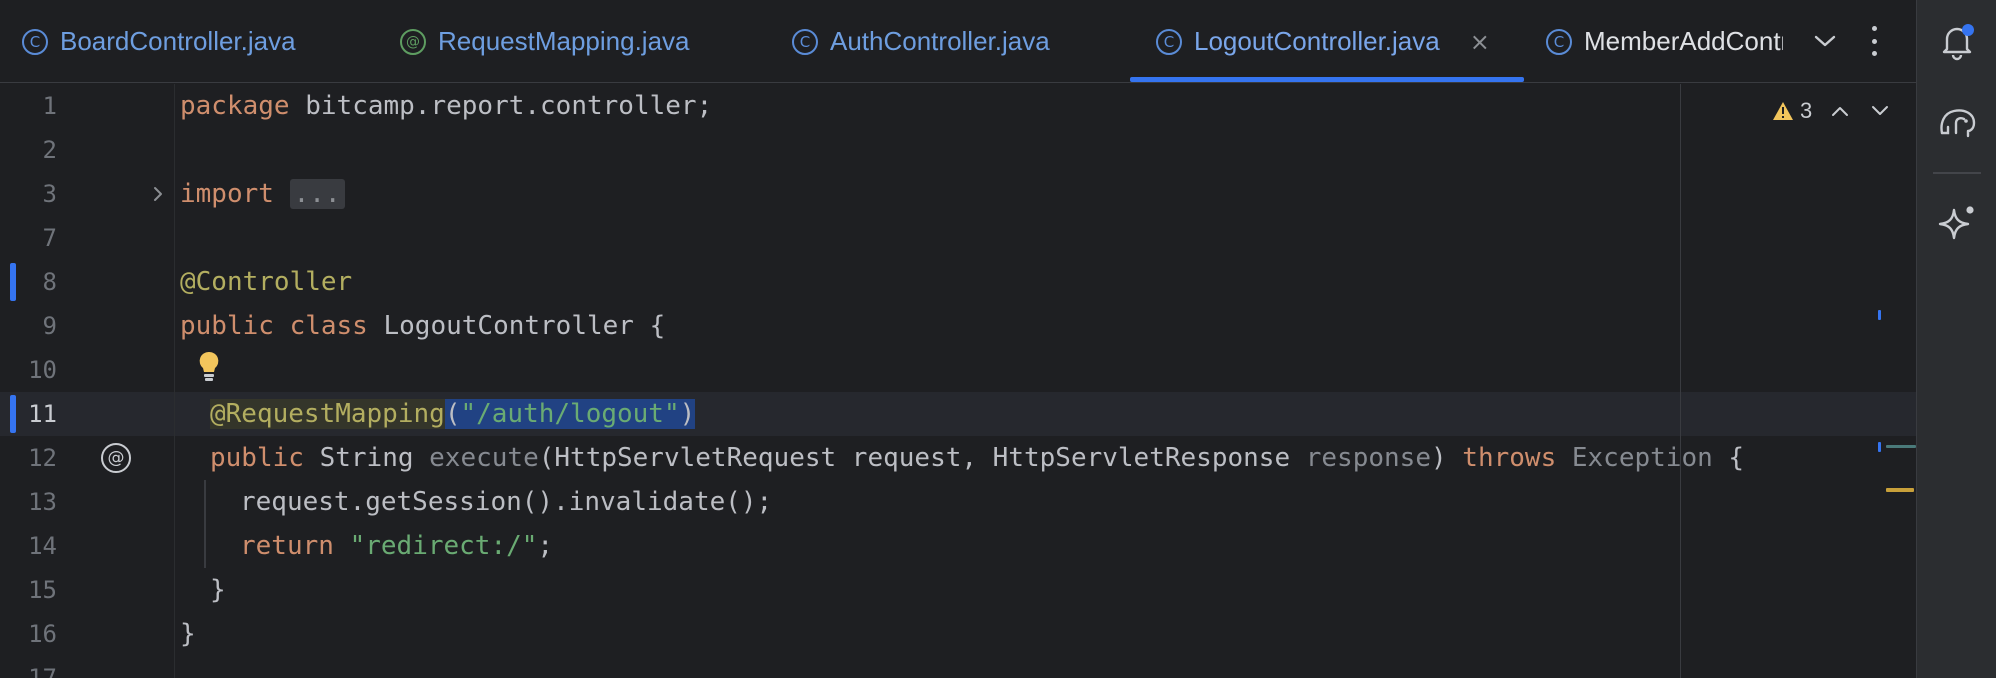 The height and width of the screenshot is (678, 1996). Describe the element at coordinates (366, 458) in the screenshot. I see `return-type: String` at that location.